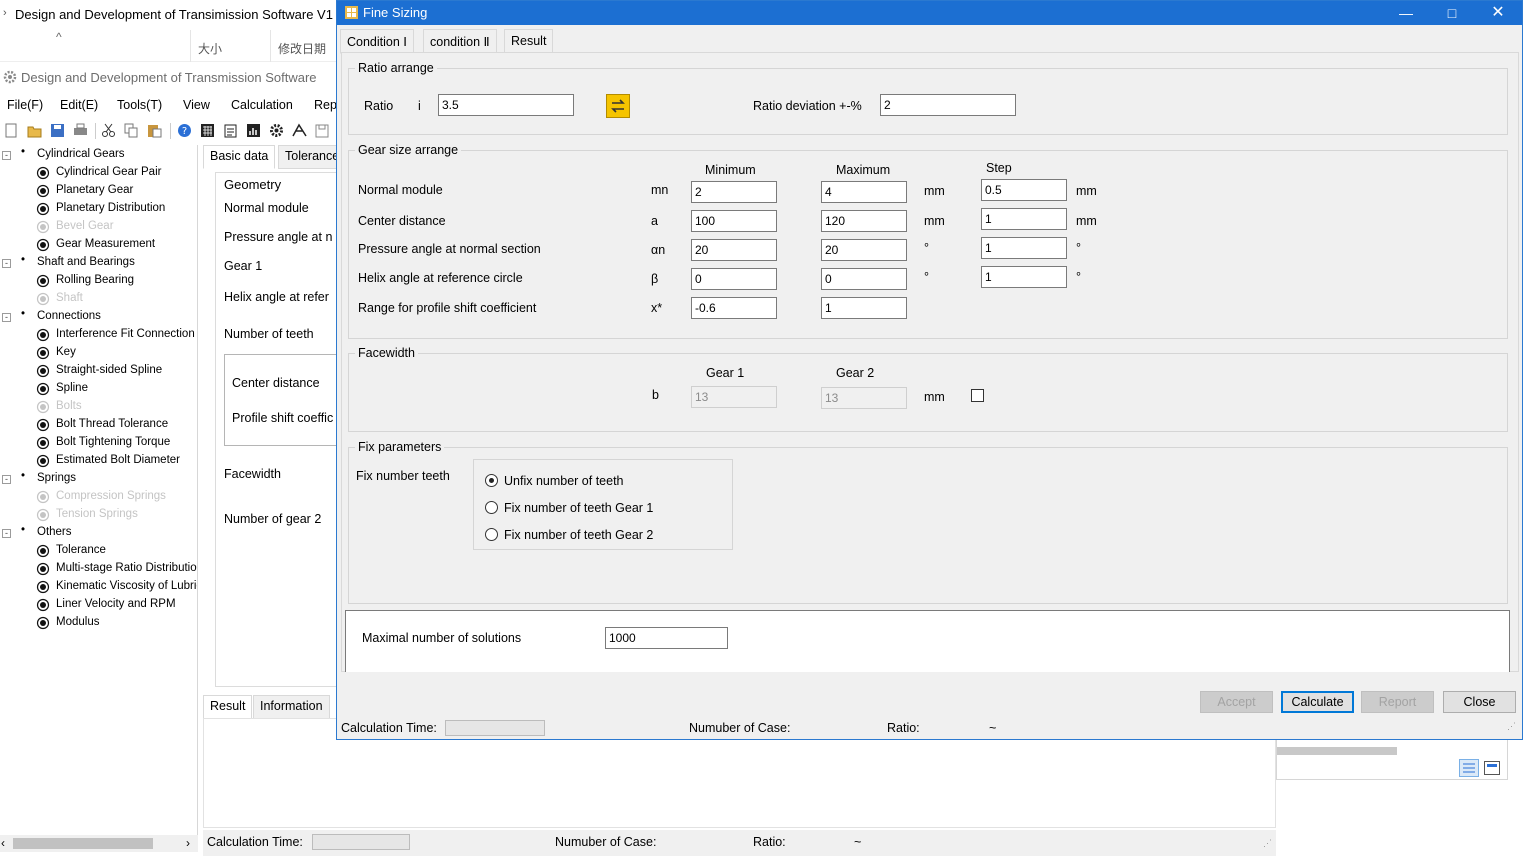  What do you see at coordinates (207, 130) in the screenshot?
I see `calculator-icon` at bounding box center [207, 130].